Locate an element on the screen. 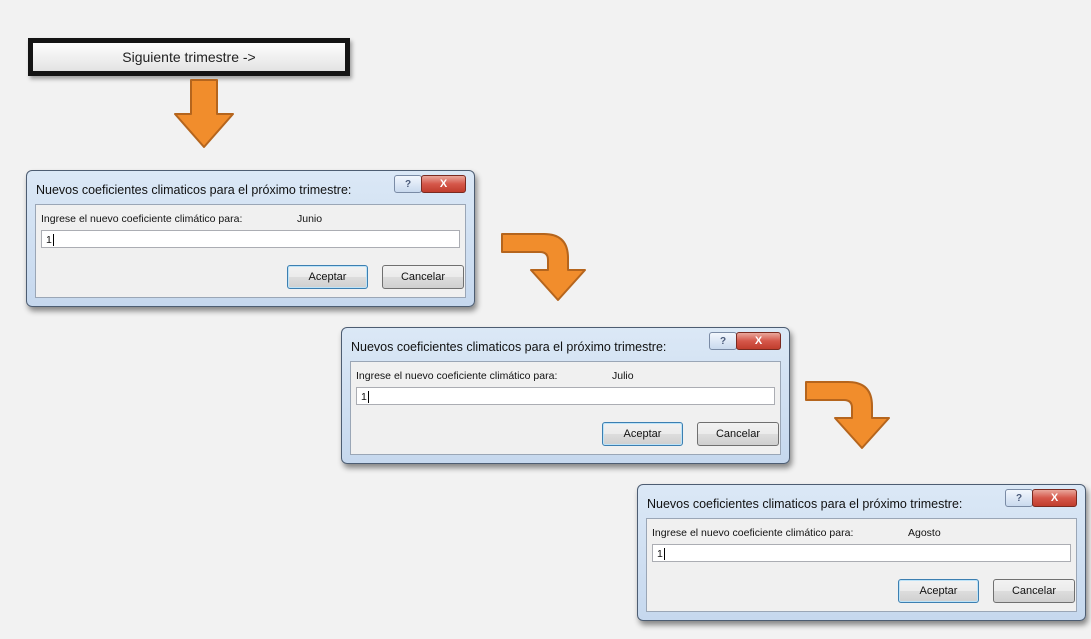 This screenshot has width=1091, height=639. month-label: Agosto is located at coordinates (924, 533).